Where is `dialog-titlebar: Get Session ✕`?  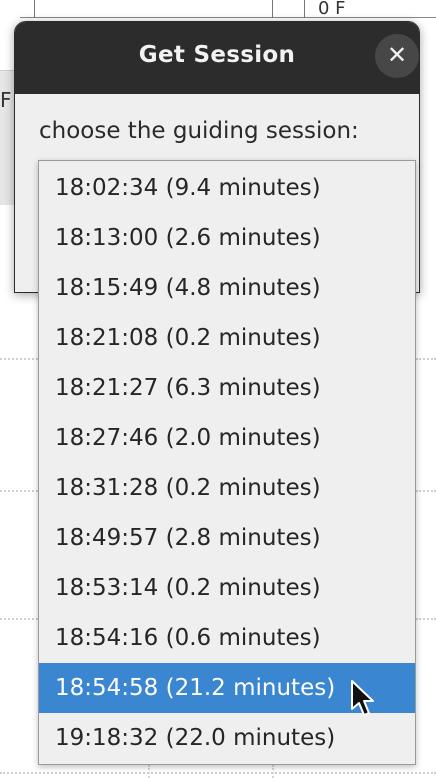 dialog-titlebar: Get Session ✕ is located at coordinates (217, 58).